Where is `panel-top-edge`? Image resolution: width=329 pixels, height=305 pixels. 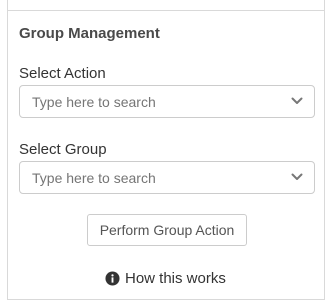
panel-top-edge is located at coordinates (166, 5).